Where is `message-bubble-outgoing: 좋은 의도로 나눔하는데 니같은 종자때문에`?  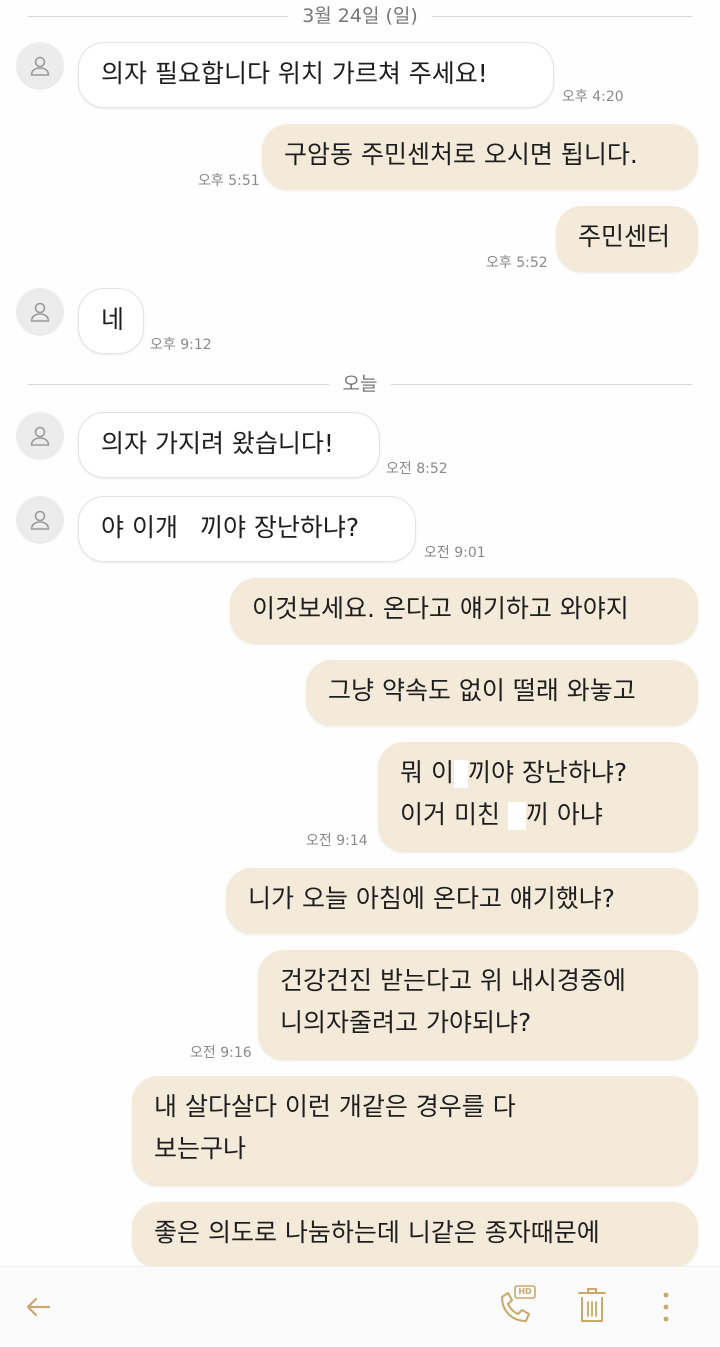
message-bubble-outgoing: 좋은 의도로 나눔하는데 니같은 종자때문에 is located at coordinates (415, 1234).